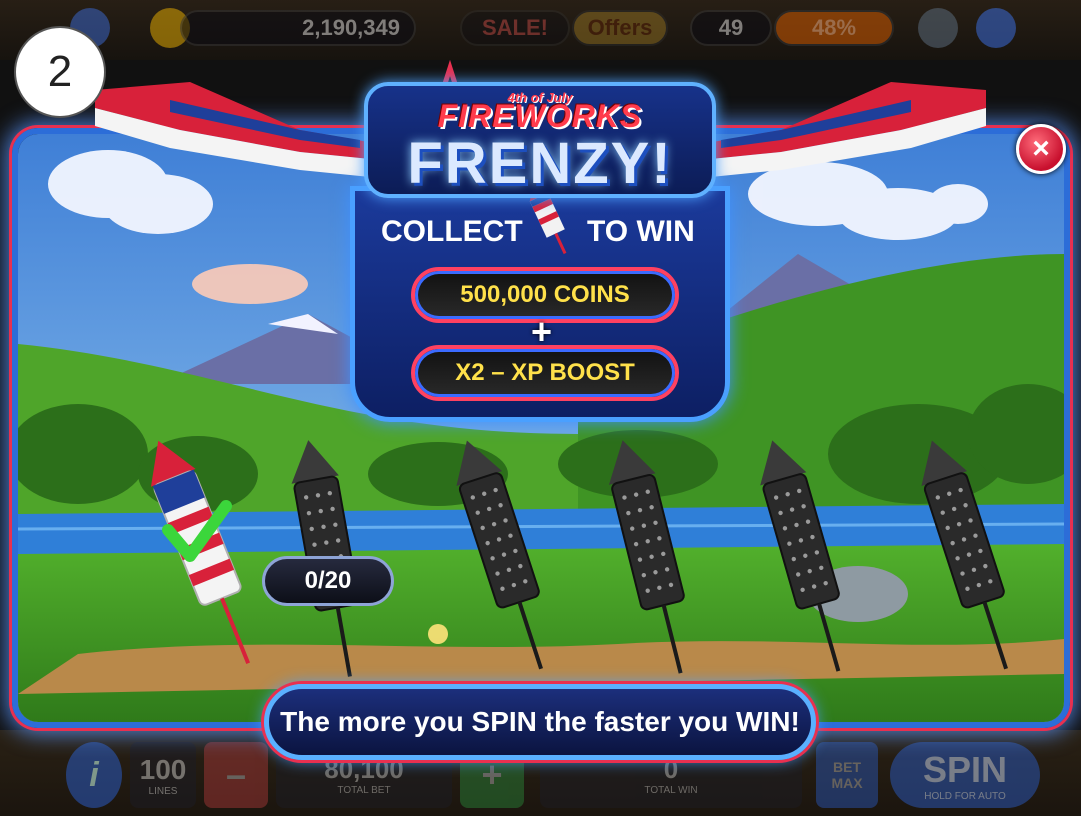  Describe the element at coordinates (163, 791) in the screenshot. I see `lines-label: LINES` at that location.